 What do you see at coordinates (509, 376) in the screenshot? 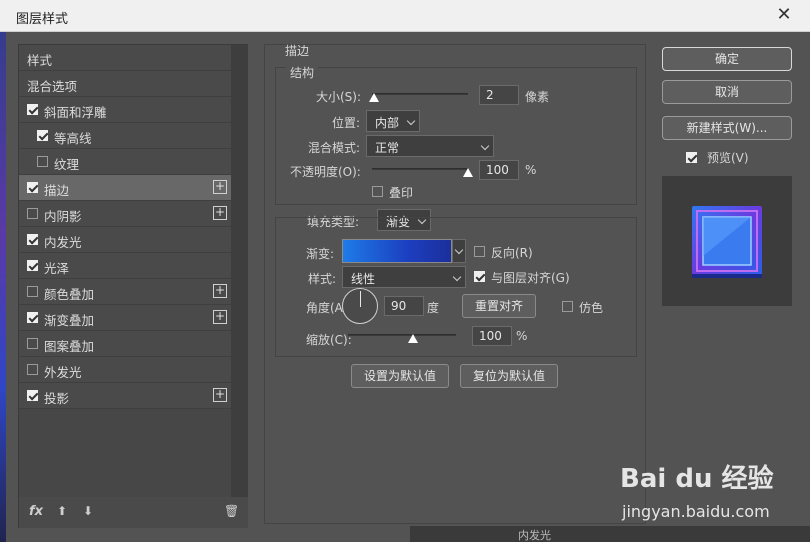
I see `reset-to-default-button: 复位为默认值` at bounding box center [509, 376].